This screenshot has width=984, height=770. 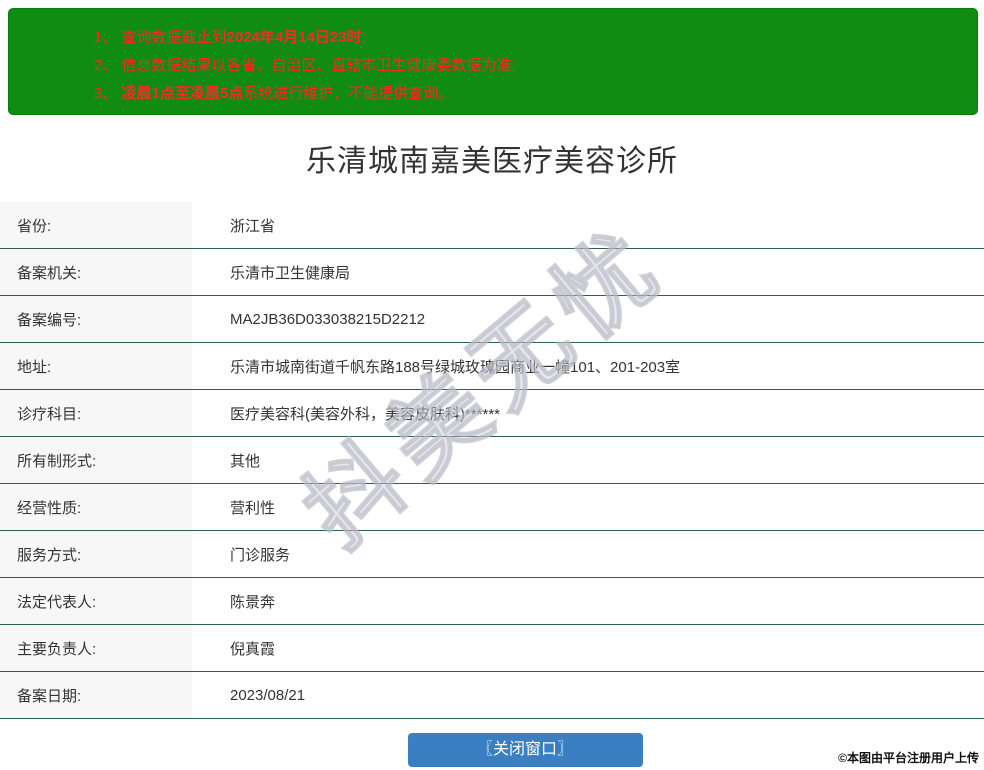 What do you see at coordinates (455, 367) in the screenshot?
I see `row-value: 乐清市城南街道千帆东路188号绿城玫瑰园商业一幢101、201-203室` at bounding box center [455, 367].